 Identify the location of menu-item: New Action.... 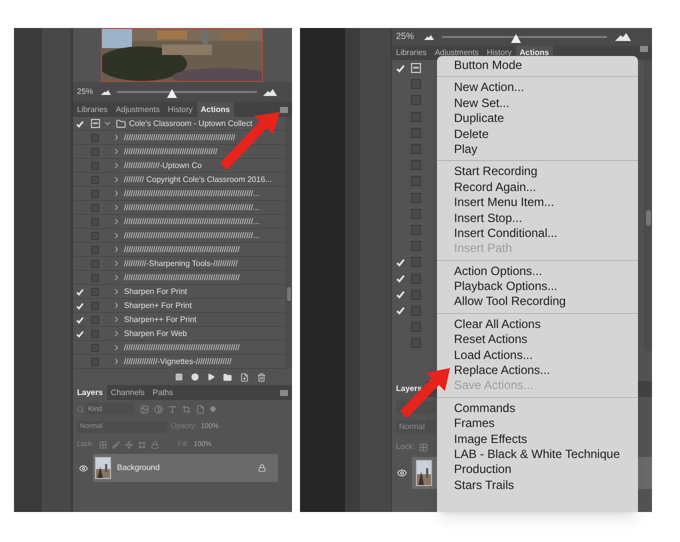
(489, 88).